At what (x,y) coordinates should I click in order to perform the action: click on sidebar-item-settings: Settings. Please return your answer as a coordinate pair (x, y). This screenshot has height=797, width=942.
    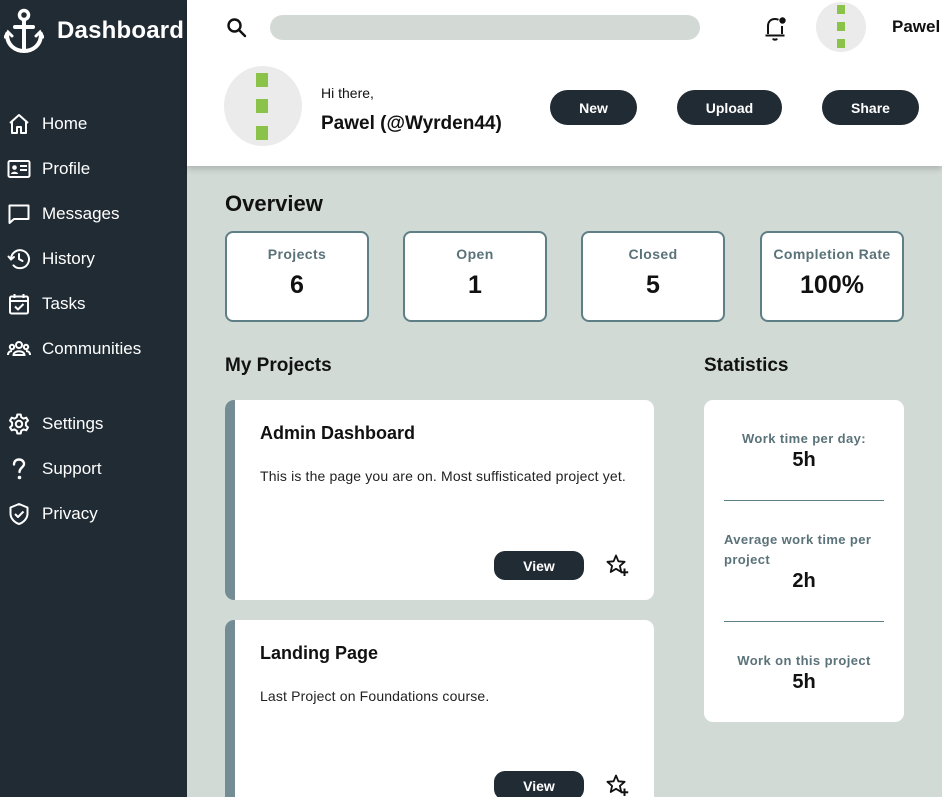
    Looking at the image, I should click on (55, 424).